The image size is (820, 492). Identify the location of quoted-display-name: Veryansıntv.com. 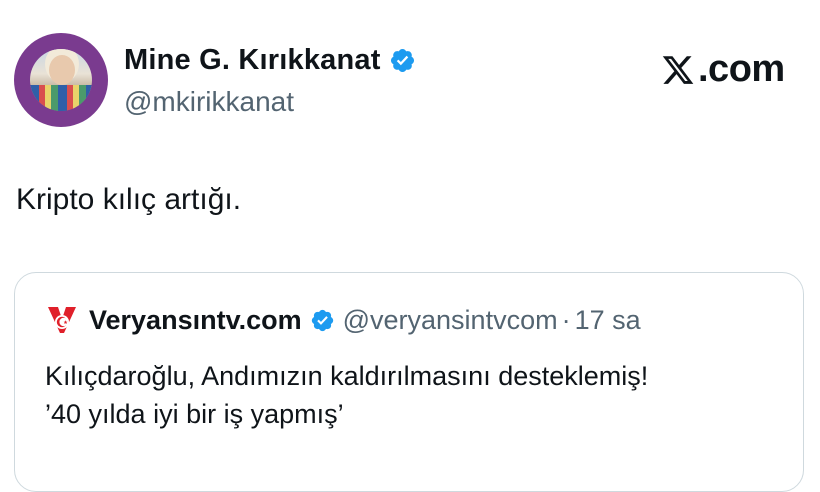
(195, 320).